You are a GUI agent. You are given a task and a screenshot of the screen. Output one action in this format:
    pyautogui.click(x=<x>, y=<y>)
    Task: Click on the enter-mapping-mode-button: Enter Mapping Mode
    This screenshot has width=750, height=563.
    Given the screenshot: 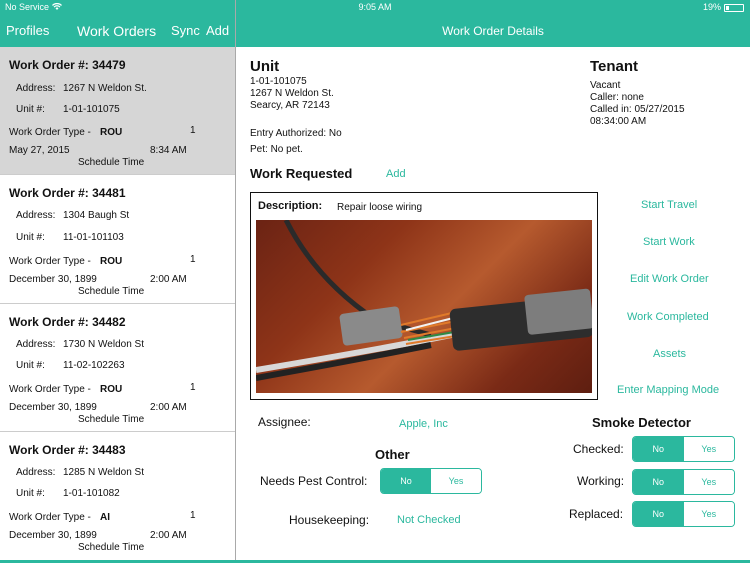 What is the action you would take?
    pyautogui.click(x=668, y=390)
    